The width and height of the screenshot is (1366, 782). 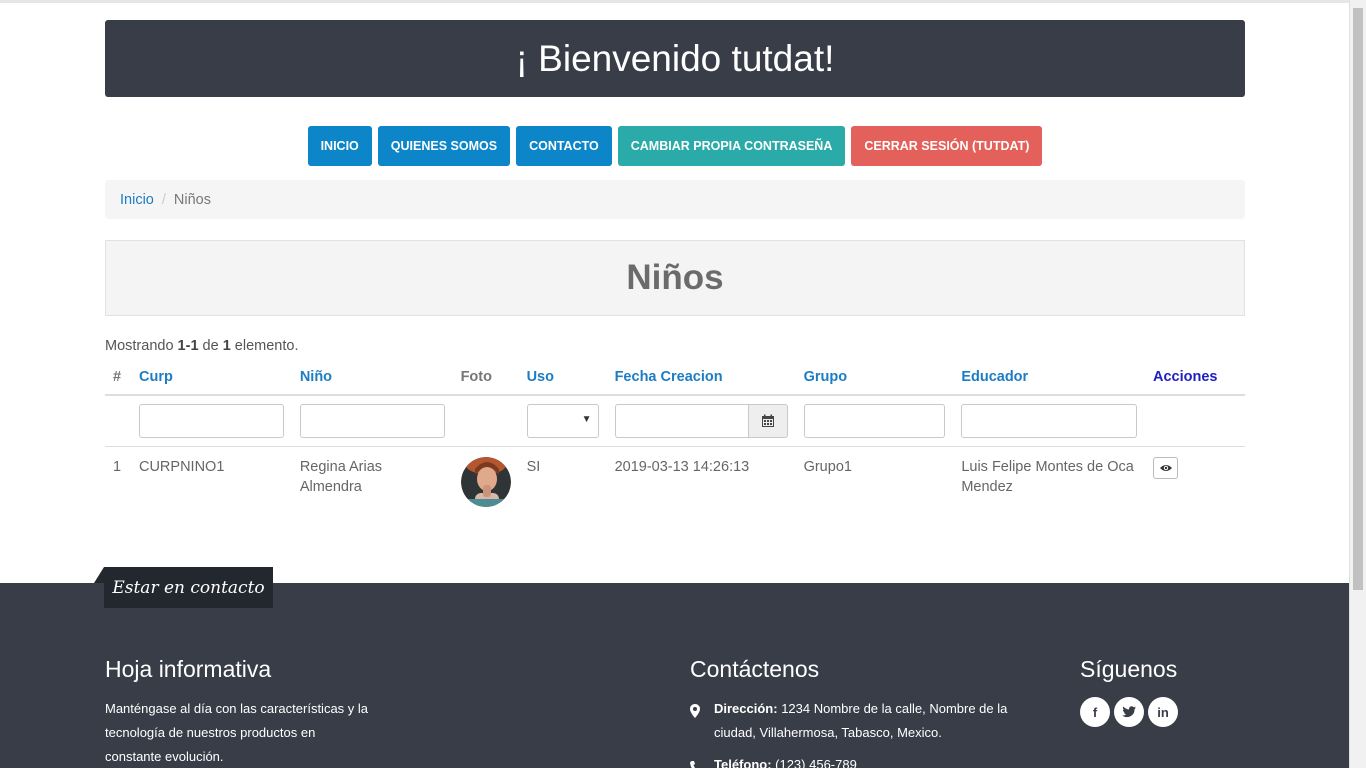 I want to click on filter-cell-foto, so click(x=485, y=421).